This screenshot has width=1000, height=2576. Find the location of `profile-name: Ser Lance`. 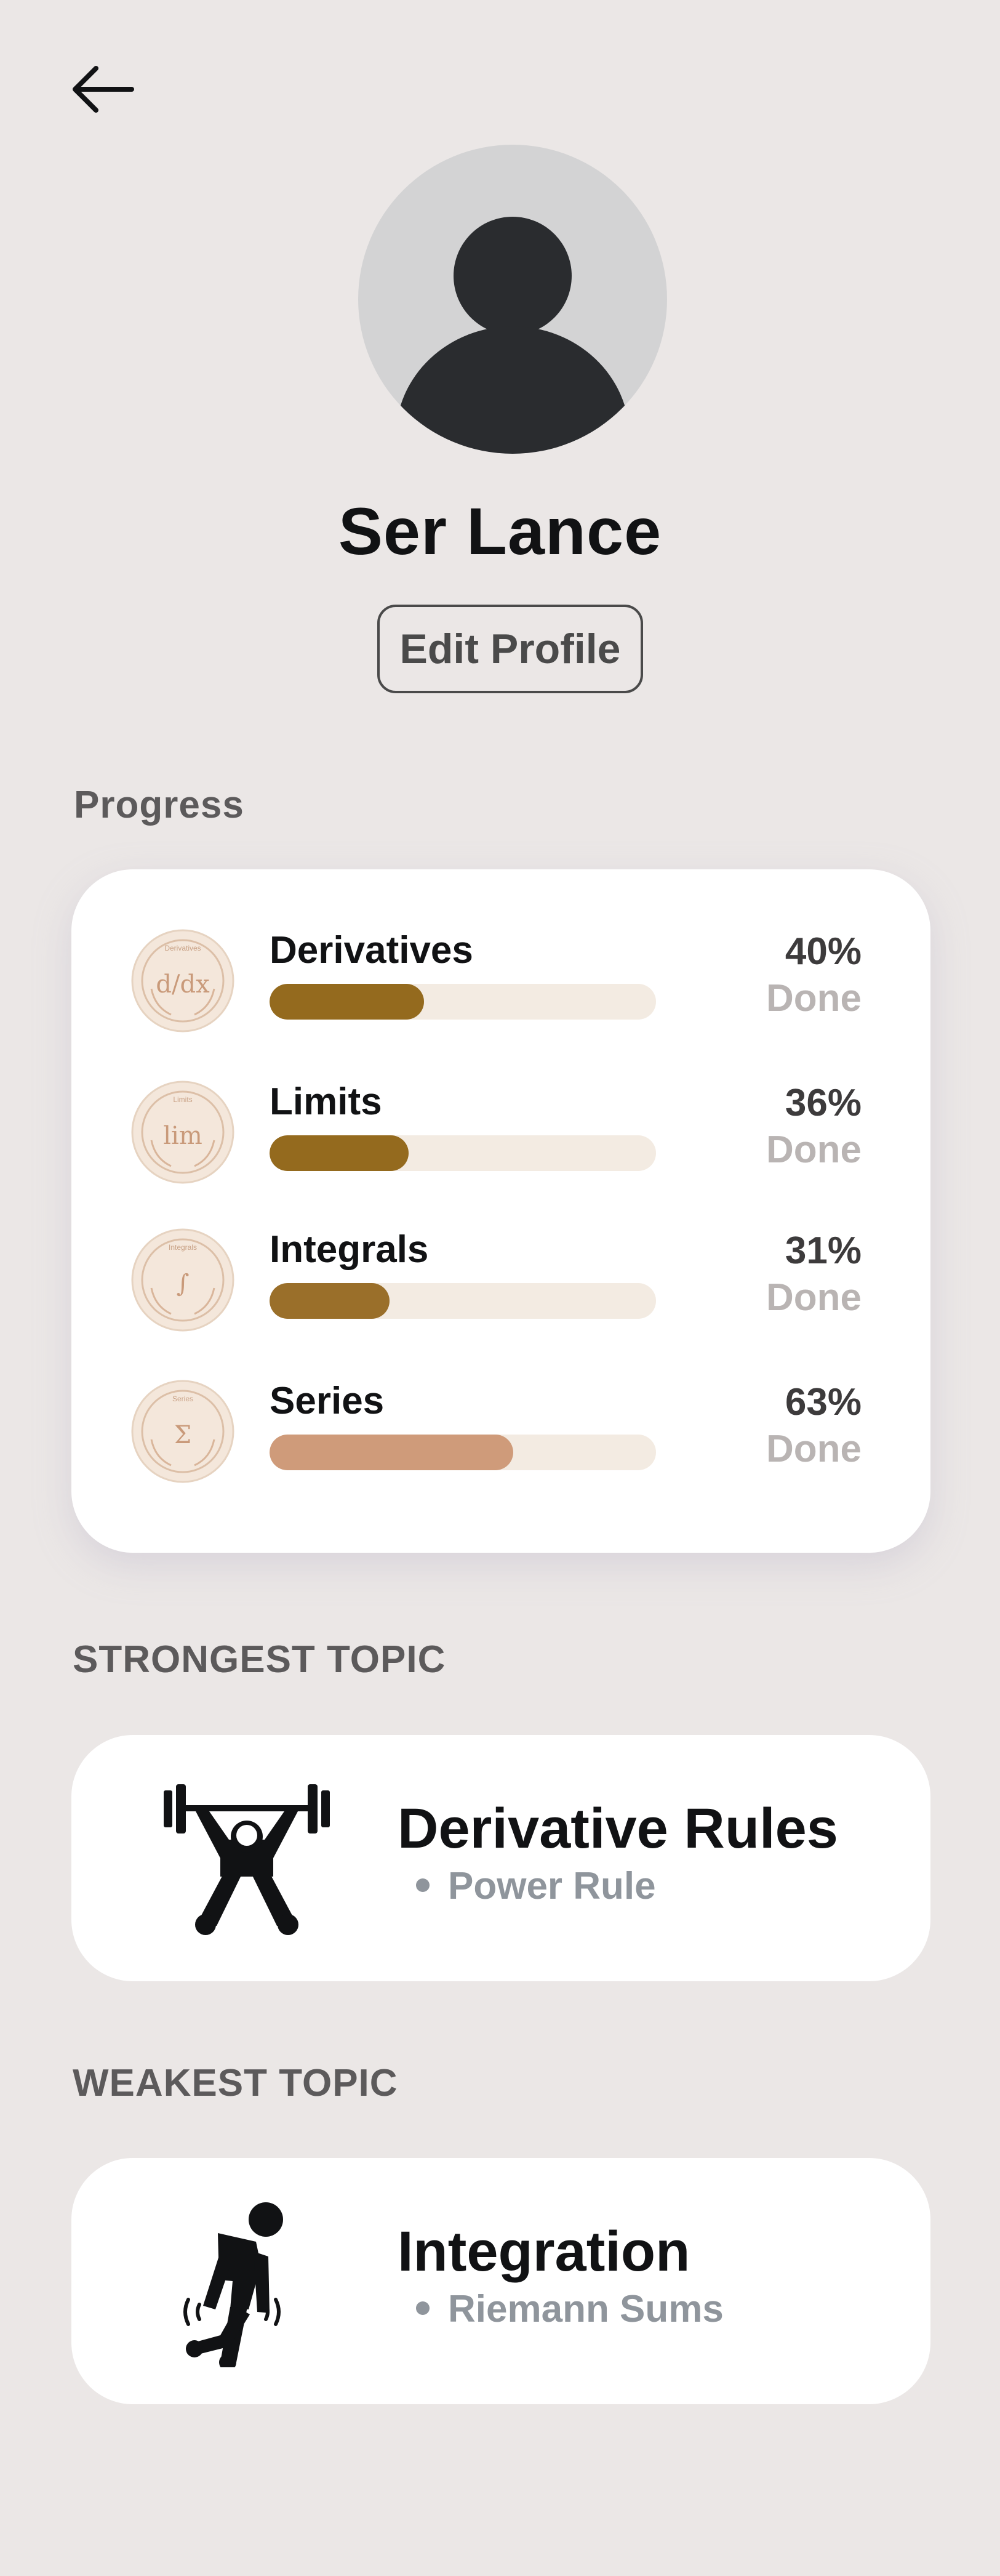

profile-name: Ser Lance is located at coordinates (500, 531).